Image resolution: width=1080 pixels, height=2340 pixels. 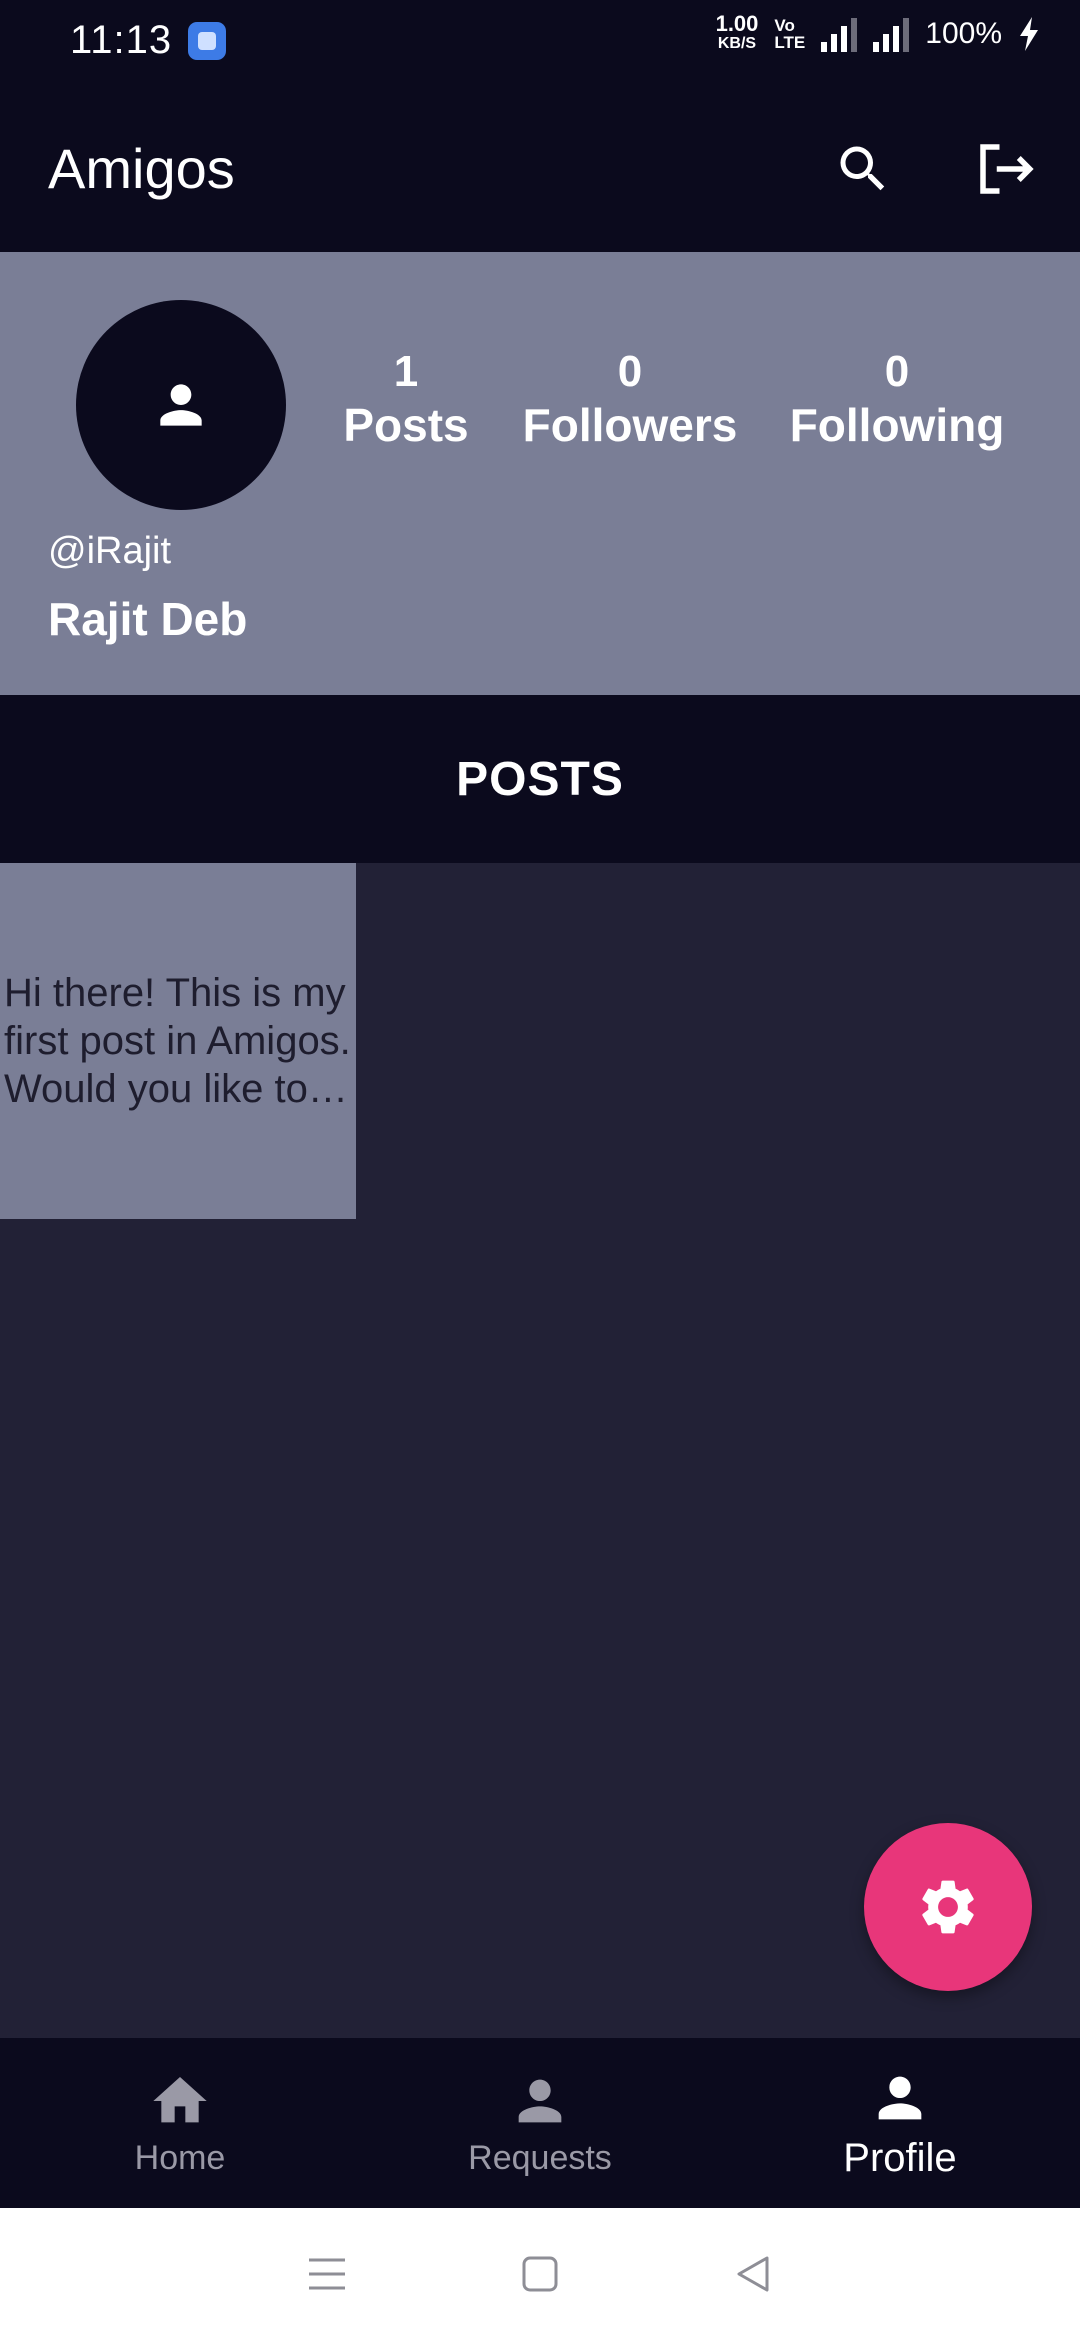 I want to click on battery-level: 100%, so click(x=963, y=33).